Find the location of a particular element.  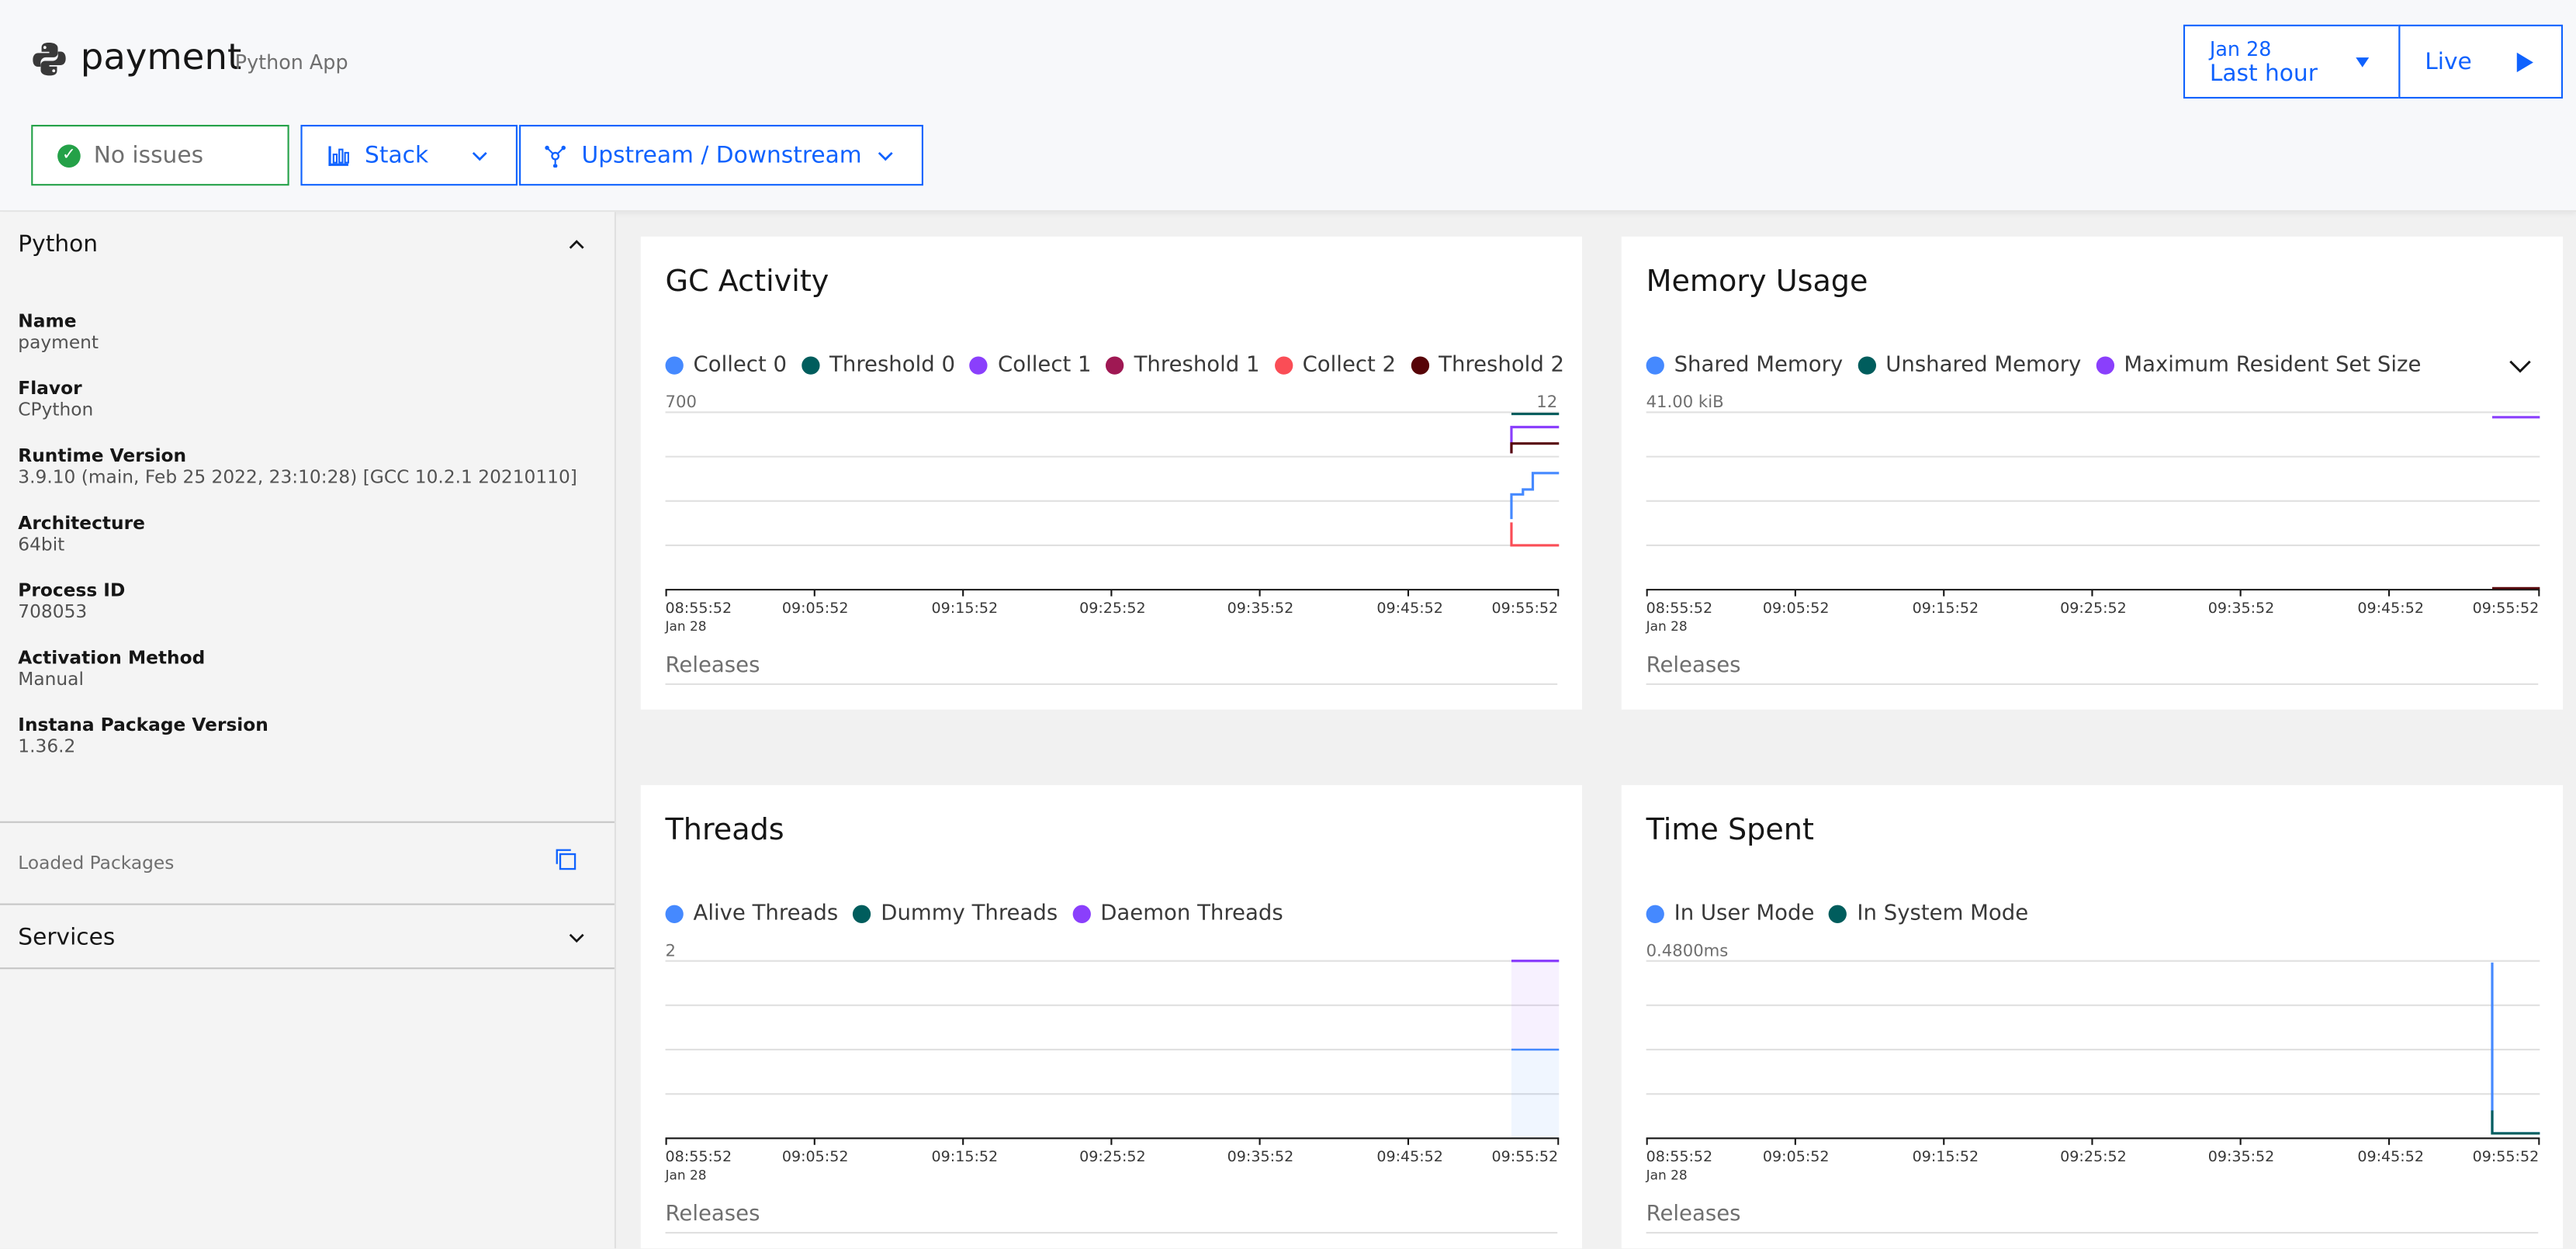

property-package-version: Instana Package Version 1.36.2 is located at coordinates (297, 748).